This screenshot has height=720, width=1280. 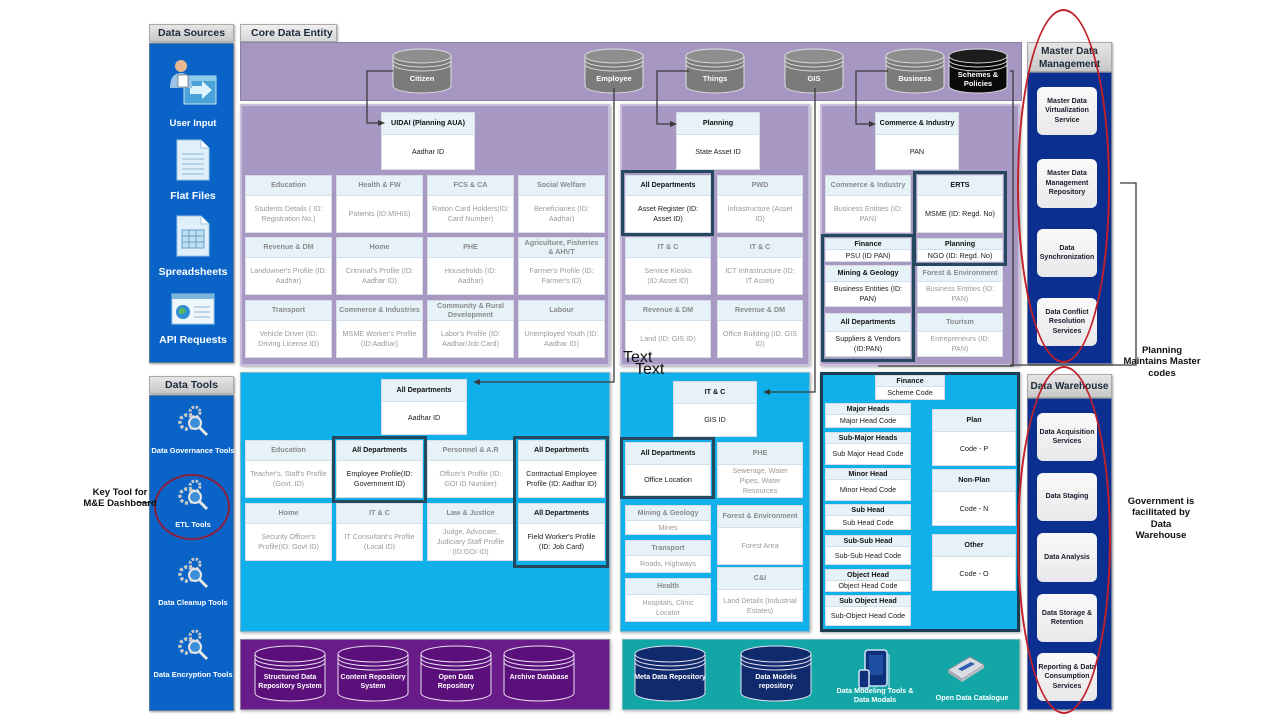 I want to click on schemes-connector, so click(x=946, y=218).